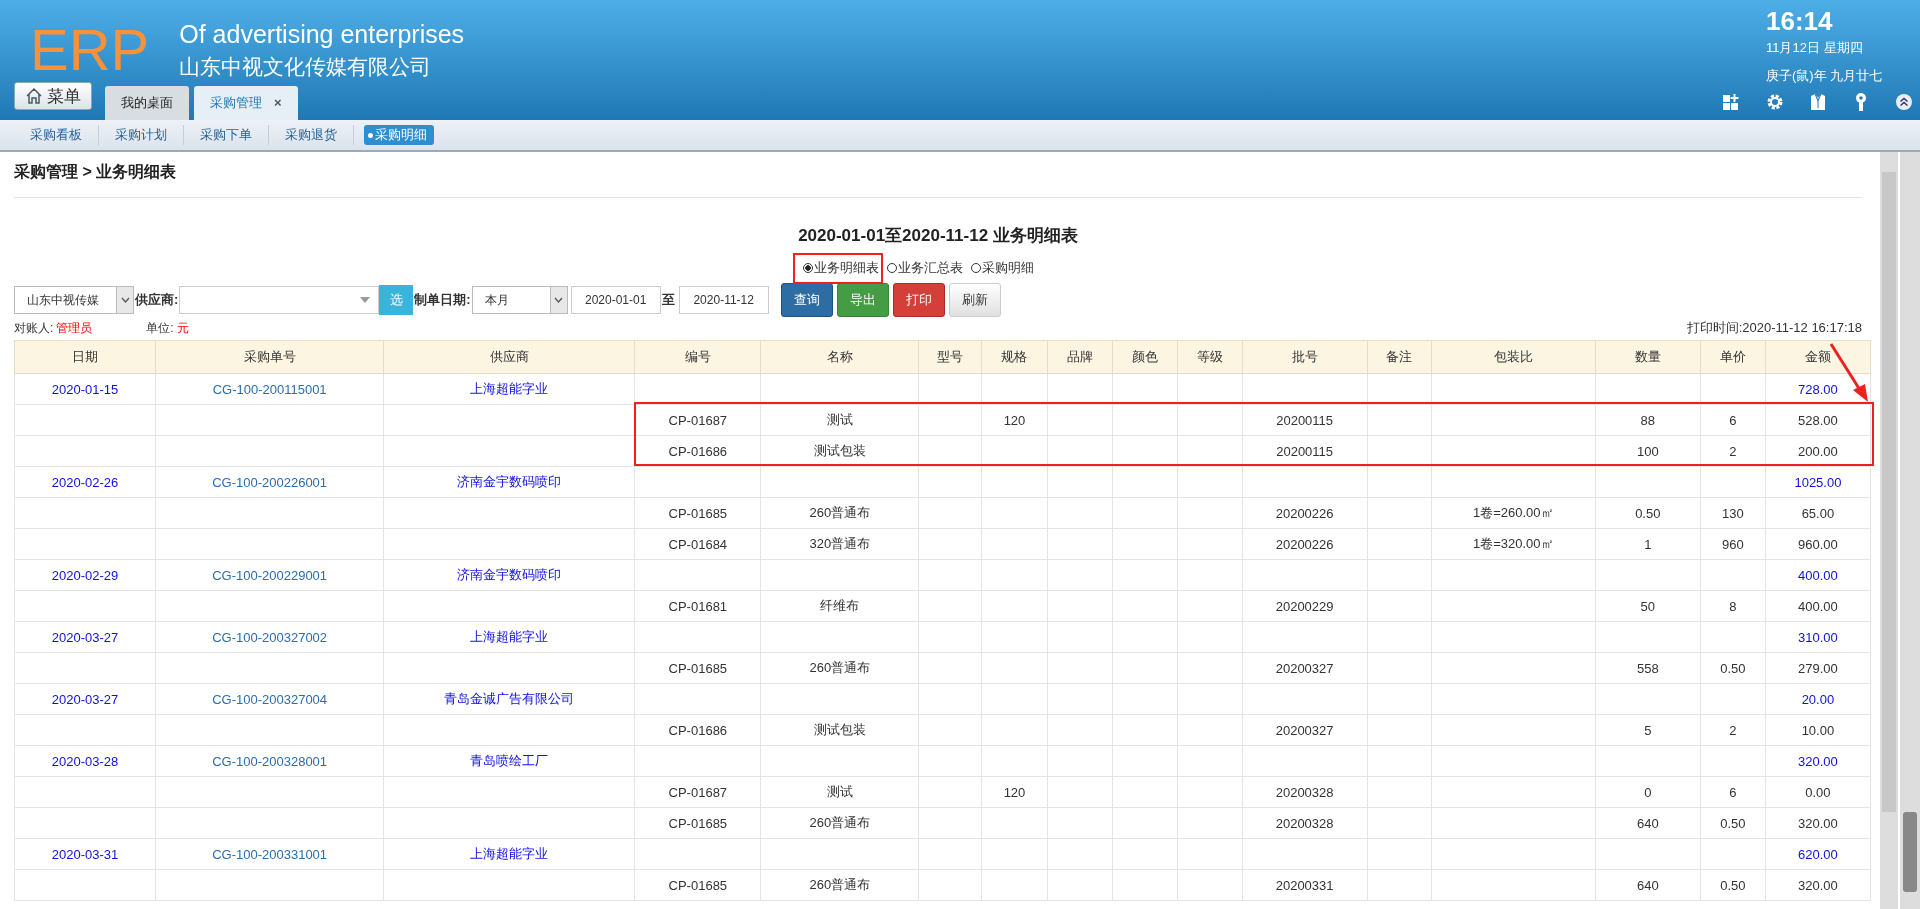 This screenshot has width=1920, height=909. I want to click on sub-nav-item: 采购计划, so click(141, 135).